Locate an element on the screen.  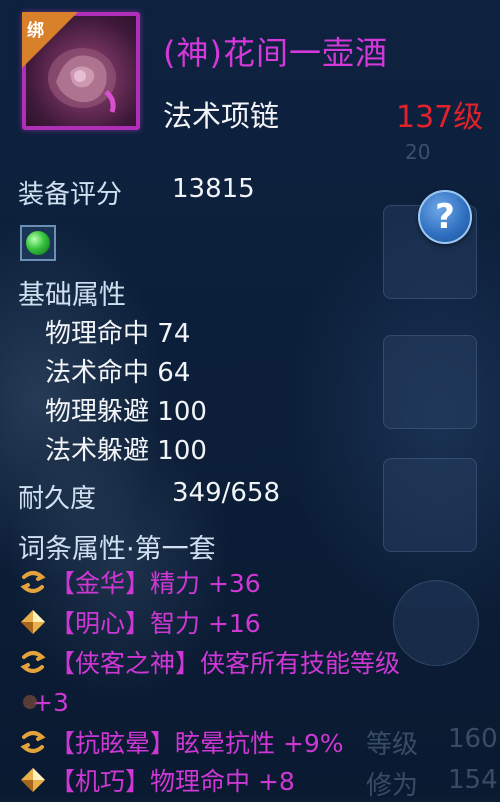
attr-row: 物理命中 74 is located at coordinates (117, 331).